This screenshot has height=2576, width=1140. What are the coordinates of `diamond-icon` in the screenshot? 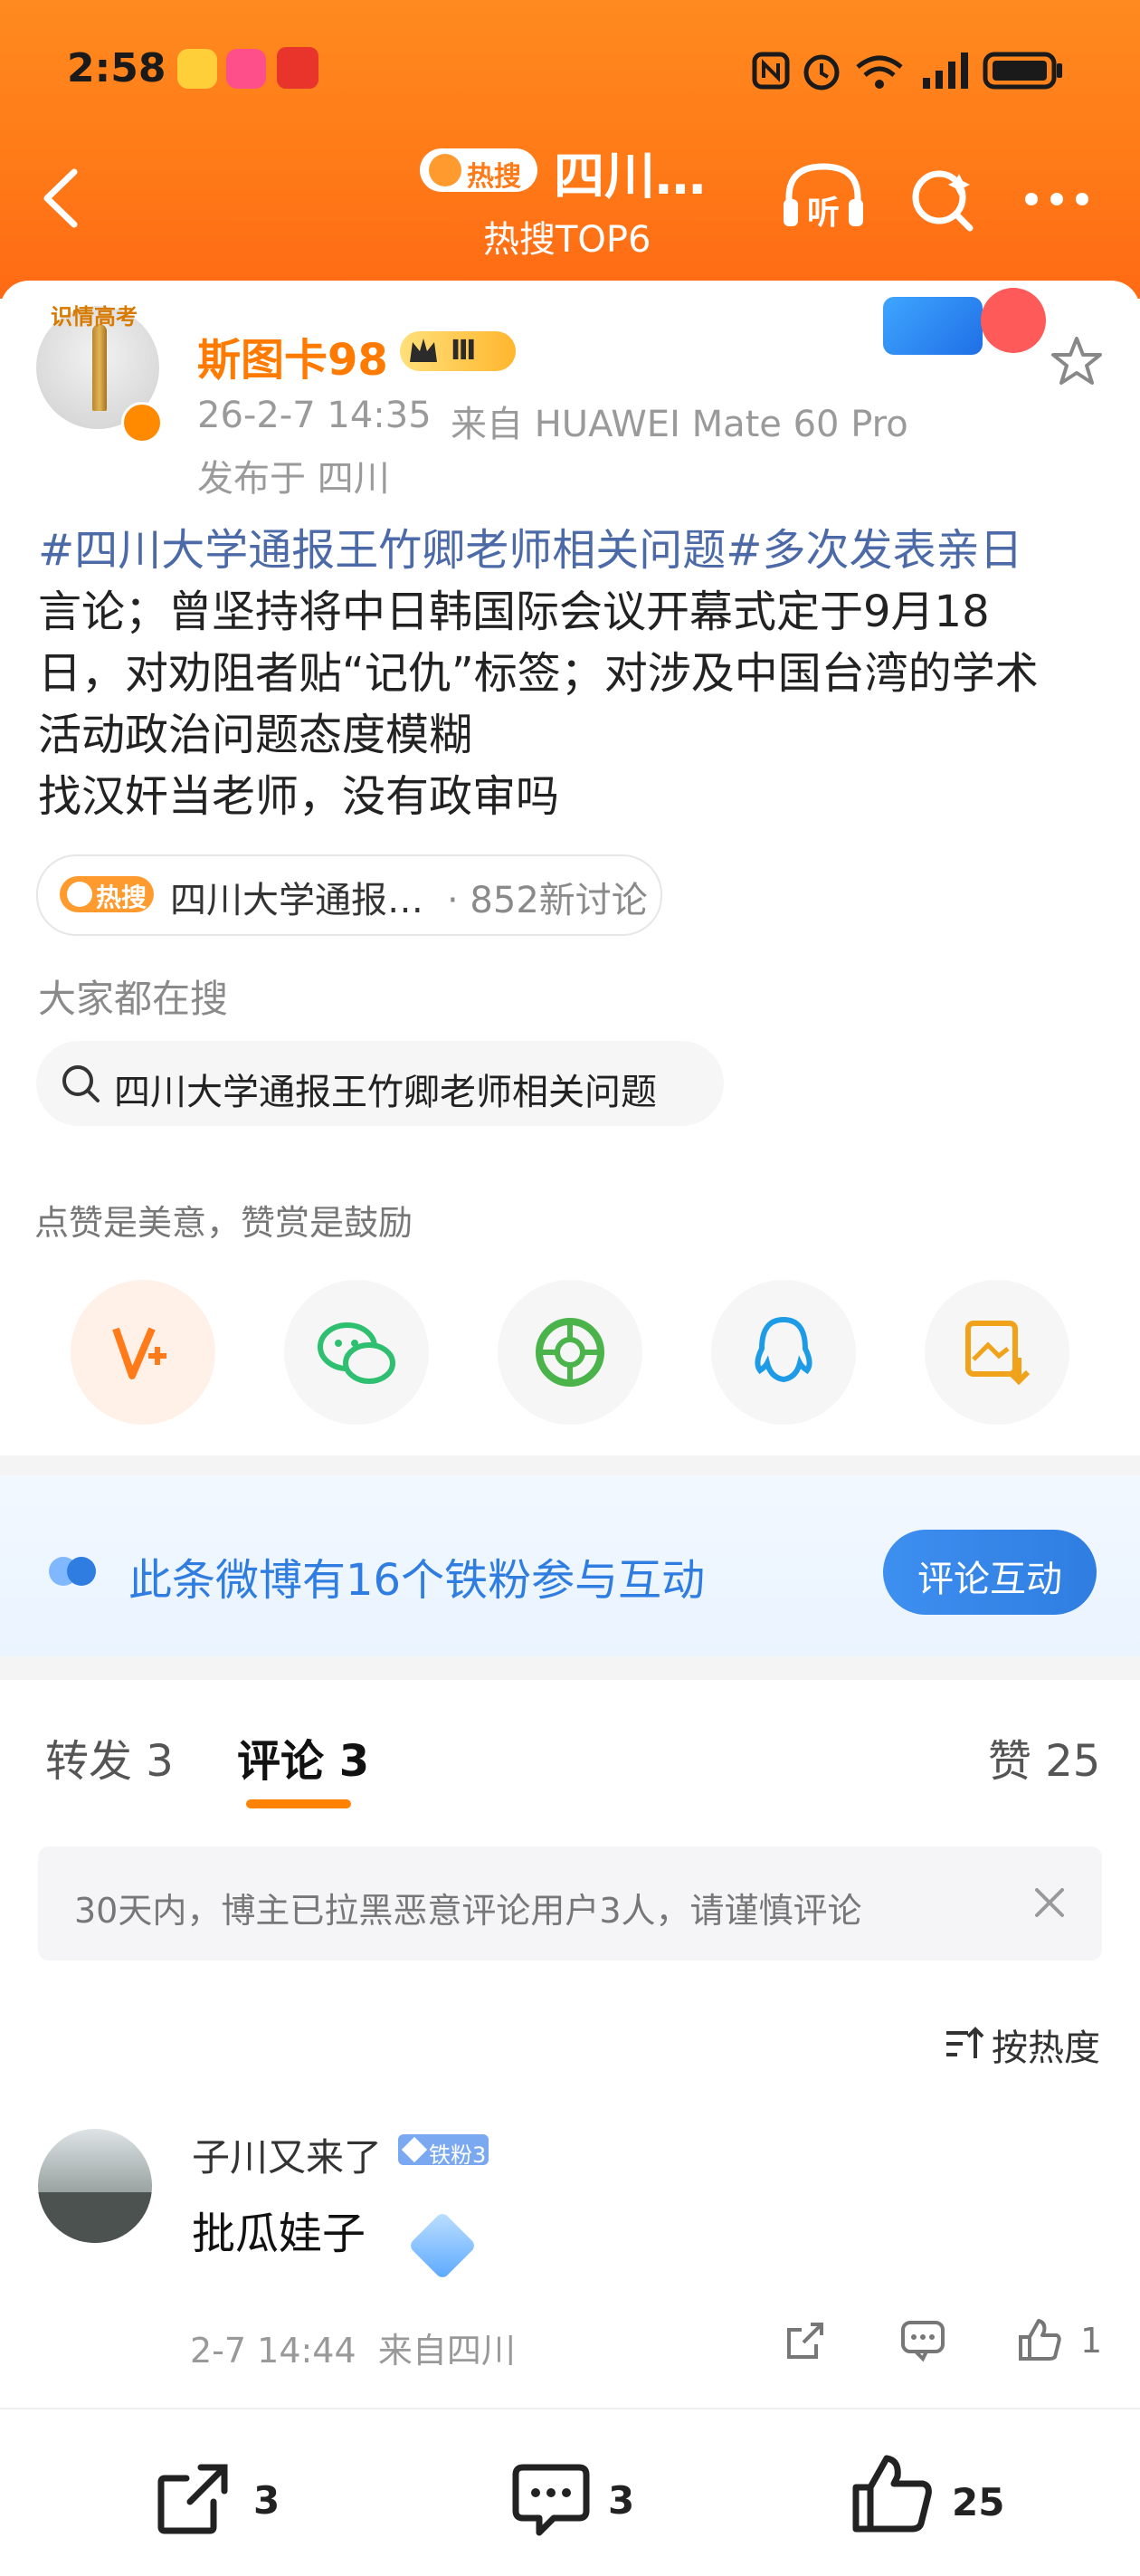 It's located at (414, 2150).